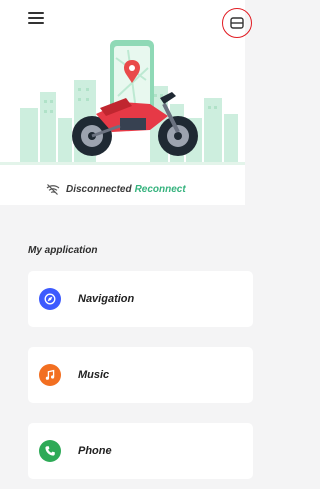 This screenshot has height=489, width=320. I want to click on phone-icon, so click(50, 451).